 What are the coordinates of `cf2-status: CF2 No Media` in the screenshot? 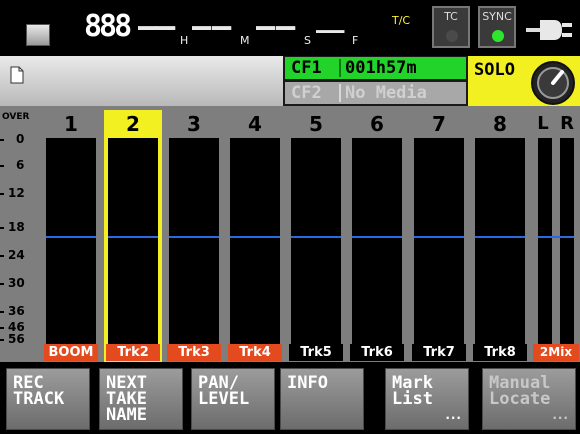 It's located at (375, 93).